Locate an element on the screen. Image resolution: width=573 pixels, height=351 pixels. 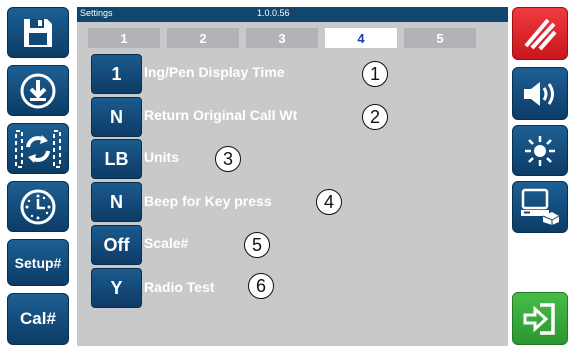
tab-1: 1 is located at coordinates (124, 38).